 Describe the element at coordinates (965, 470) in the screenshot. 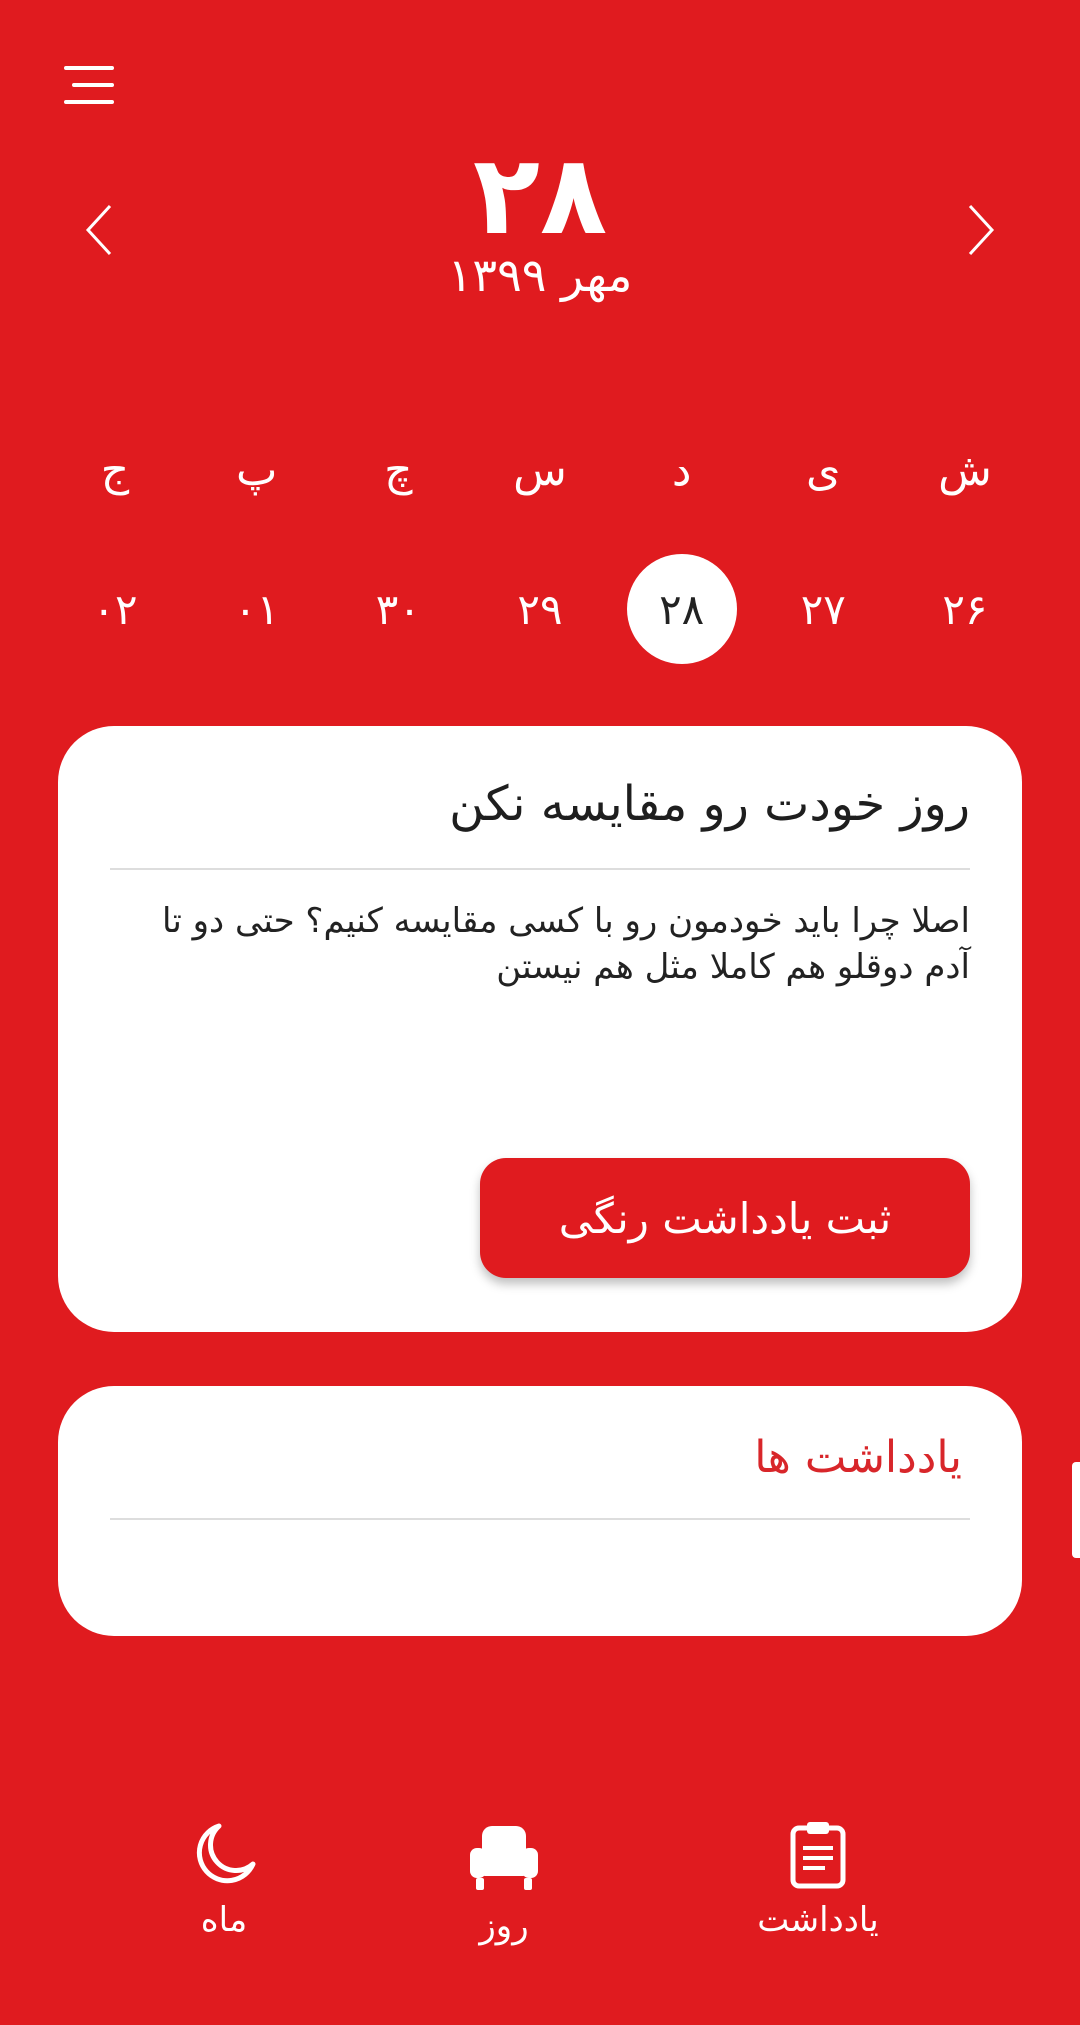

I see `weekday-label: ش` at that location.